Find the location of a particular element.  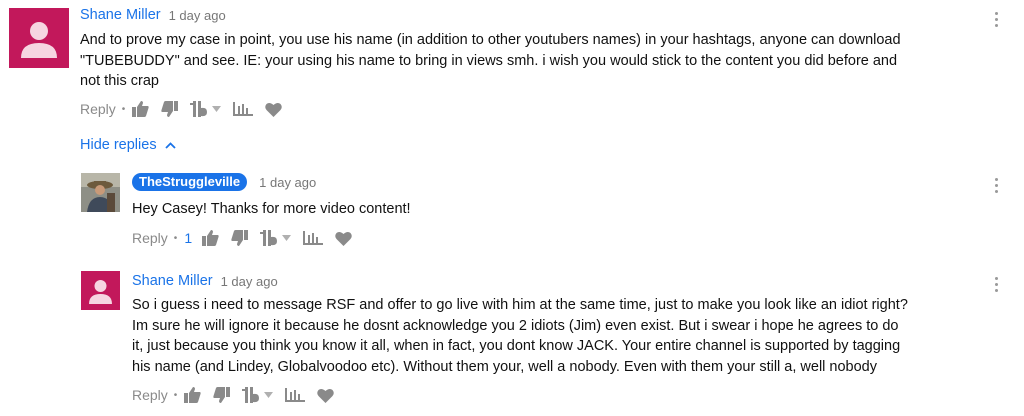

author-name: TheStruggleville is located at coordinates (190, 182).